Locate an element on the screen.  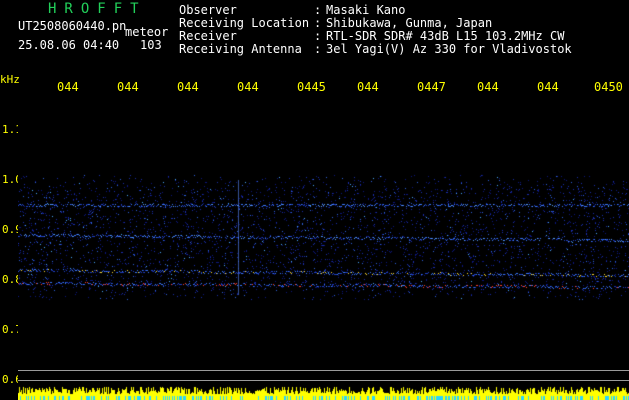
info-value: RTL-SDR SDR# 43dB L15 103.2MHz CW is located at coordinates (445, 36).